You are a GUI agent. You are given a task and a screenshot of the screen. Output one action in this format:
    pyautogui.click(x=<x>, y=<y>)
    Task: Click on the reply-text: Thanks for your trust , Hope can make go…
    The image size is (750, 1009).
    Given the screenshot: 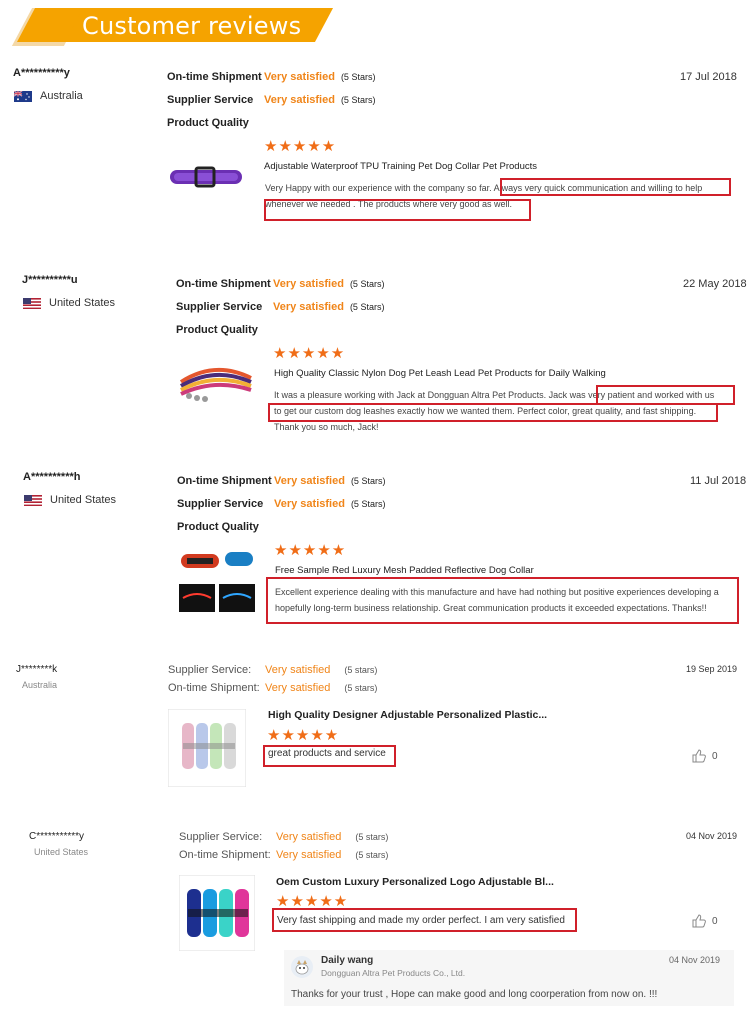 What is the action you would take?
    pyautogui.click(x=474, y=994)
    